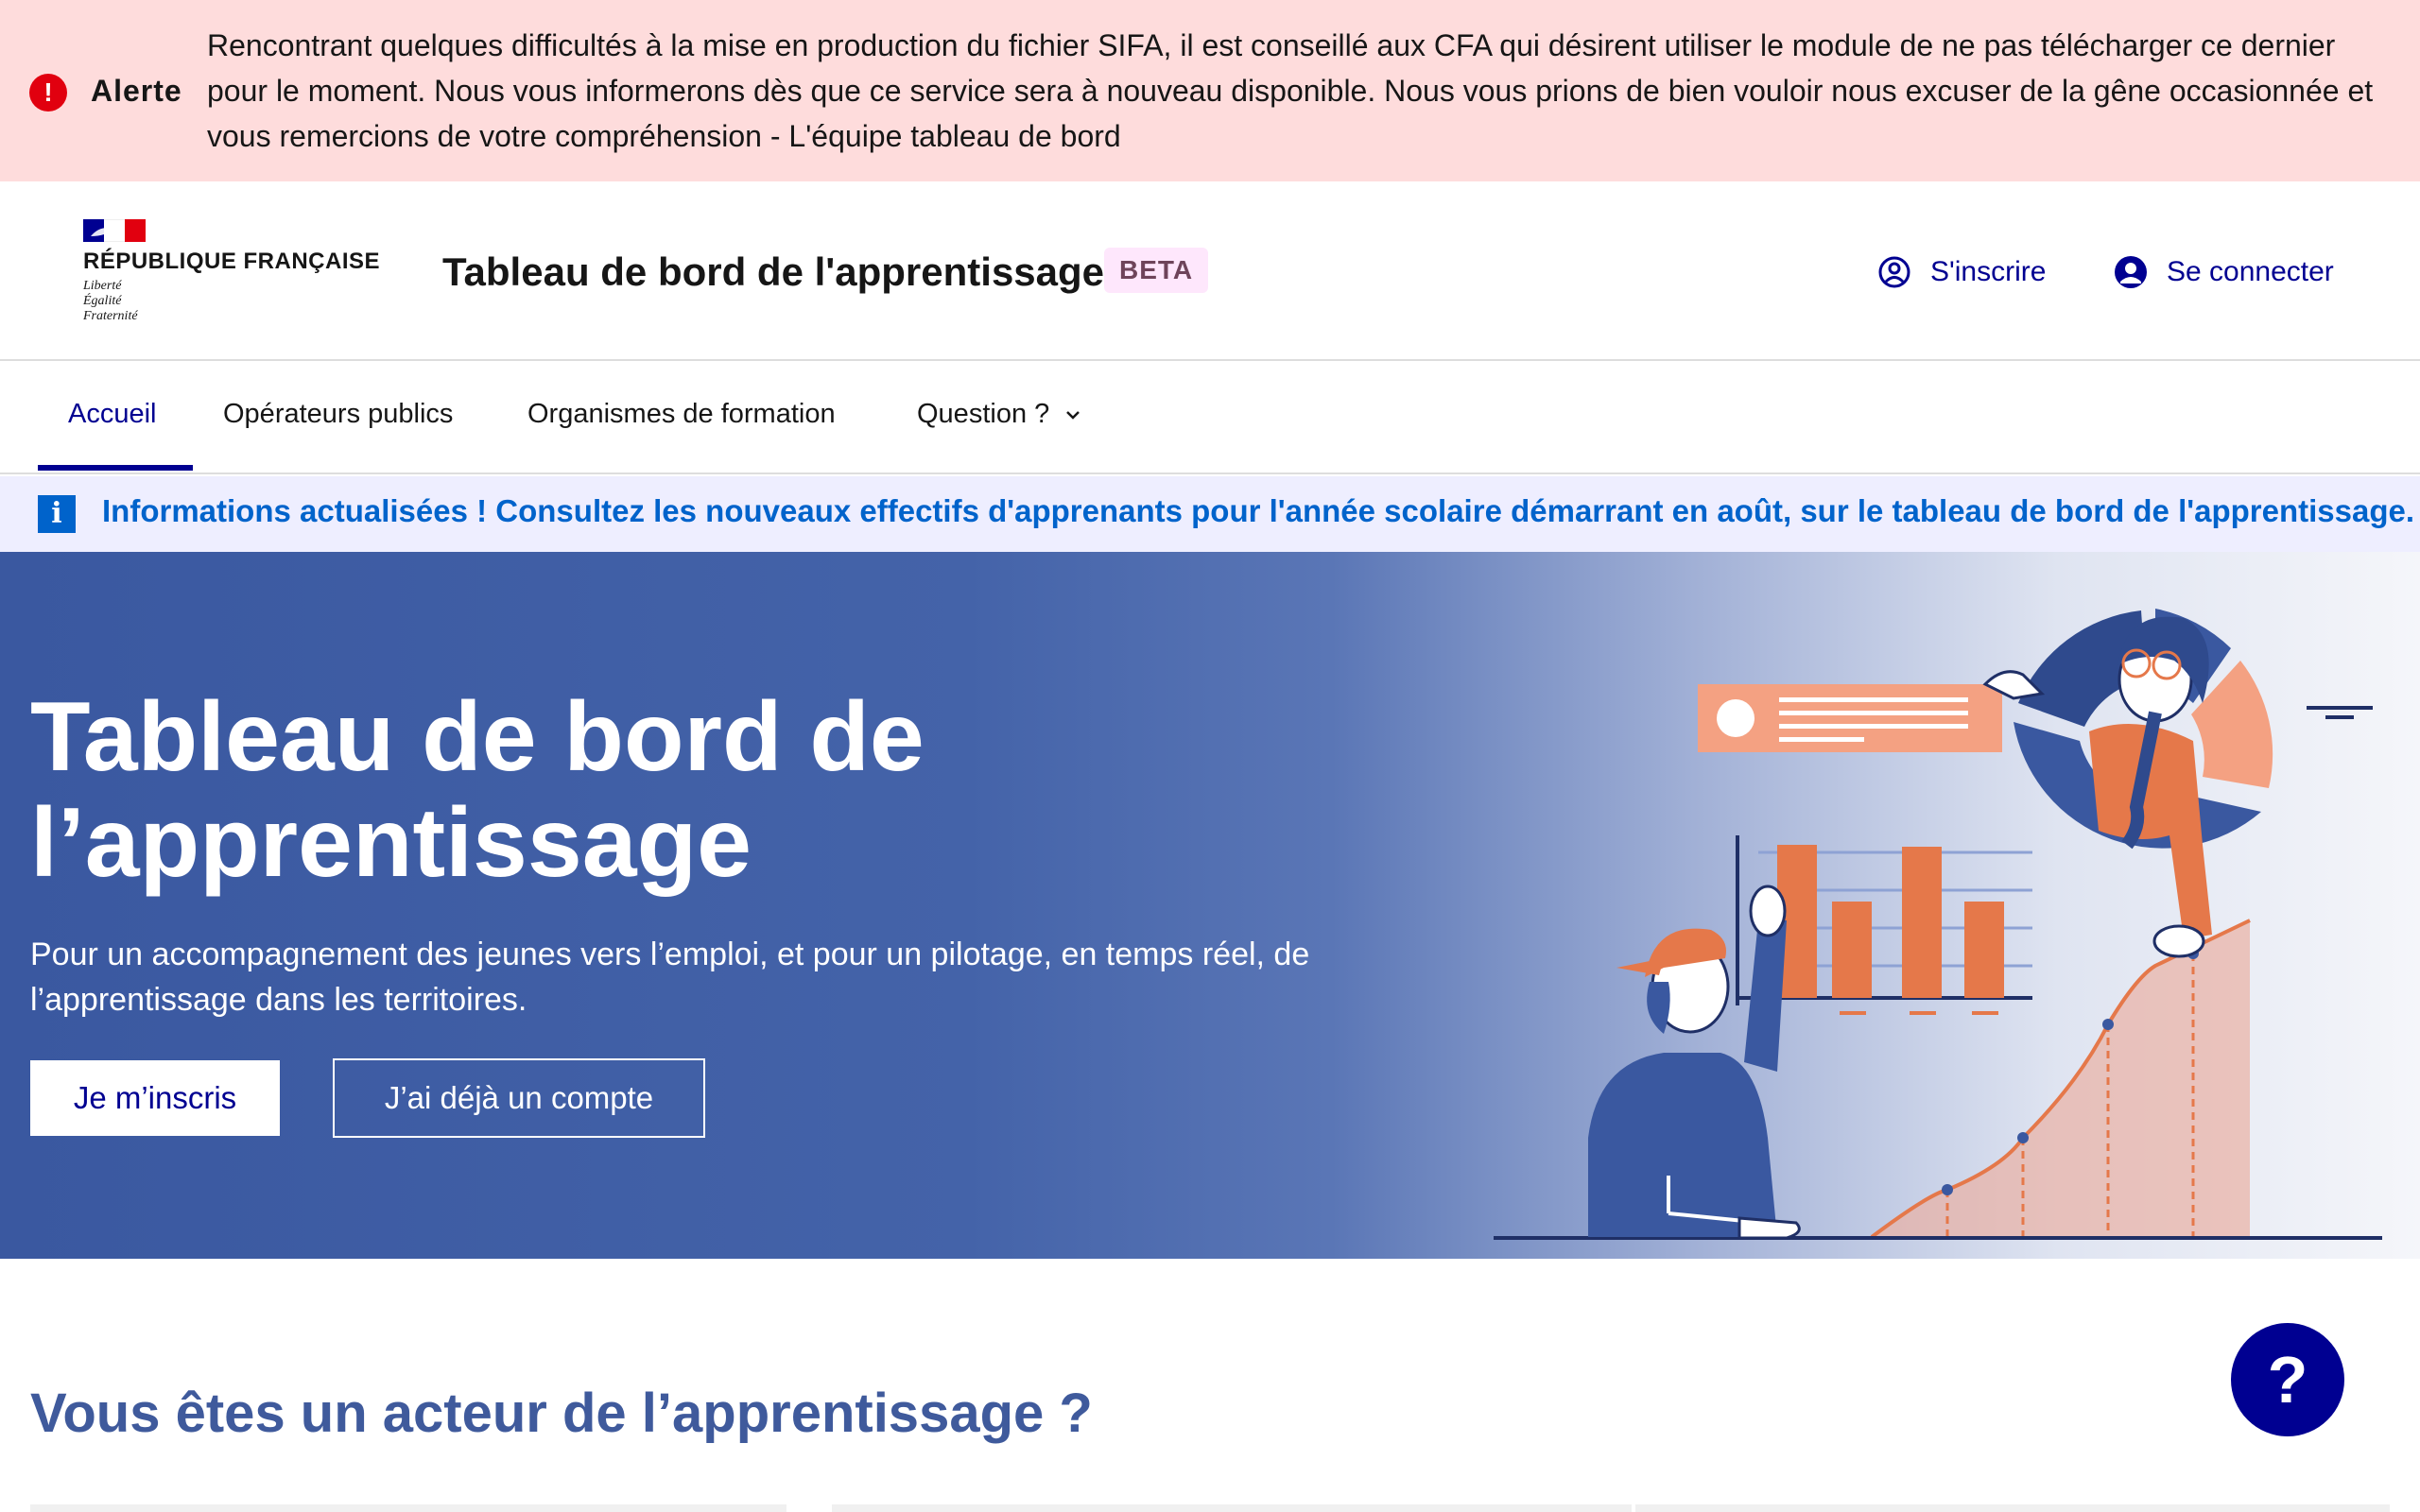 Image resolution: width=2420 pixels, height=1512 pixels. What do you see at coordinates (984, 414) in the screenshot?
I see `nav-item-question-label: Question ?` at bounding box center [984, 414].